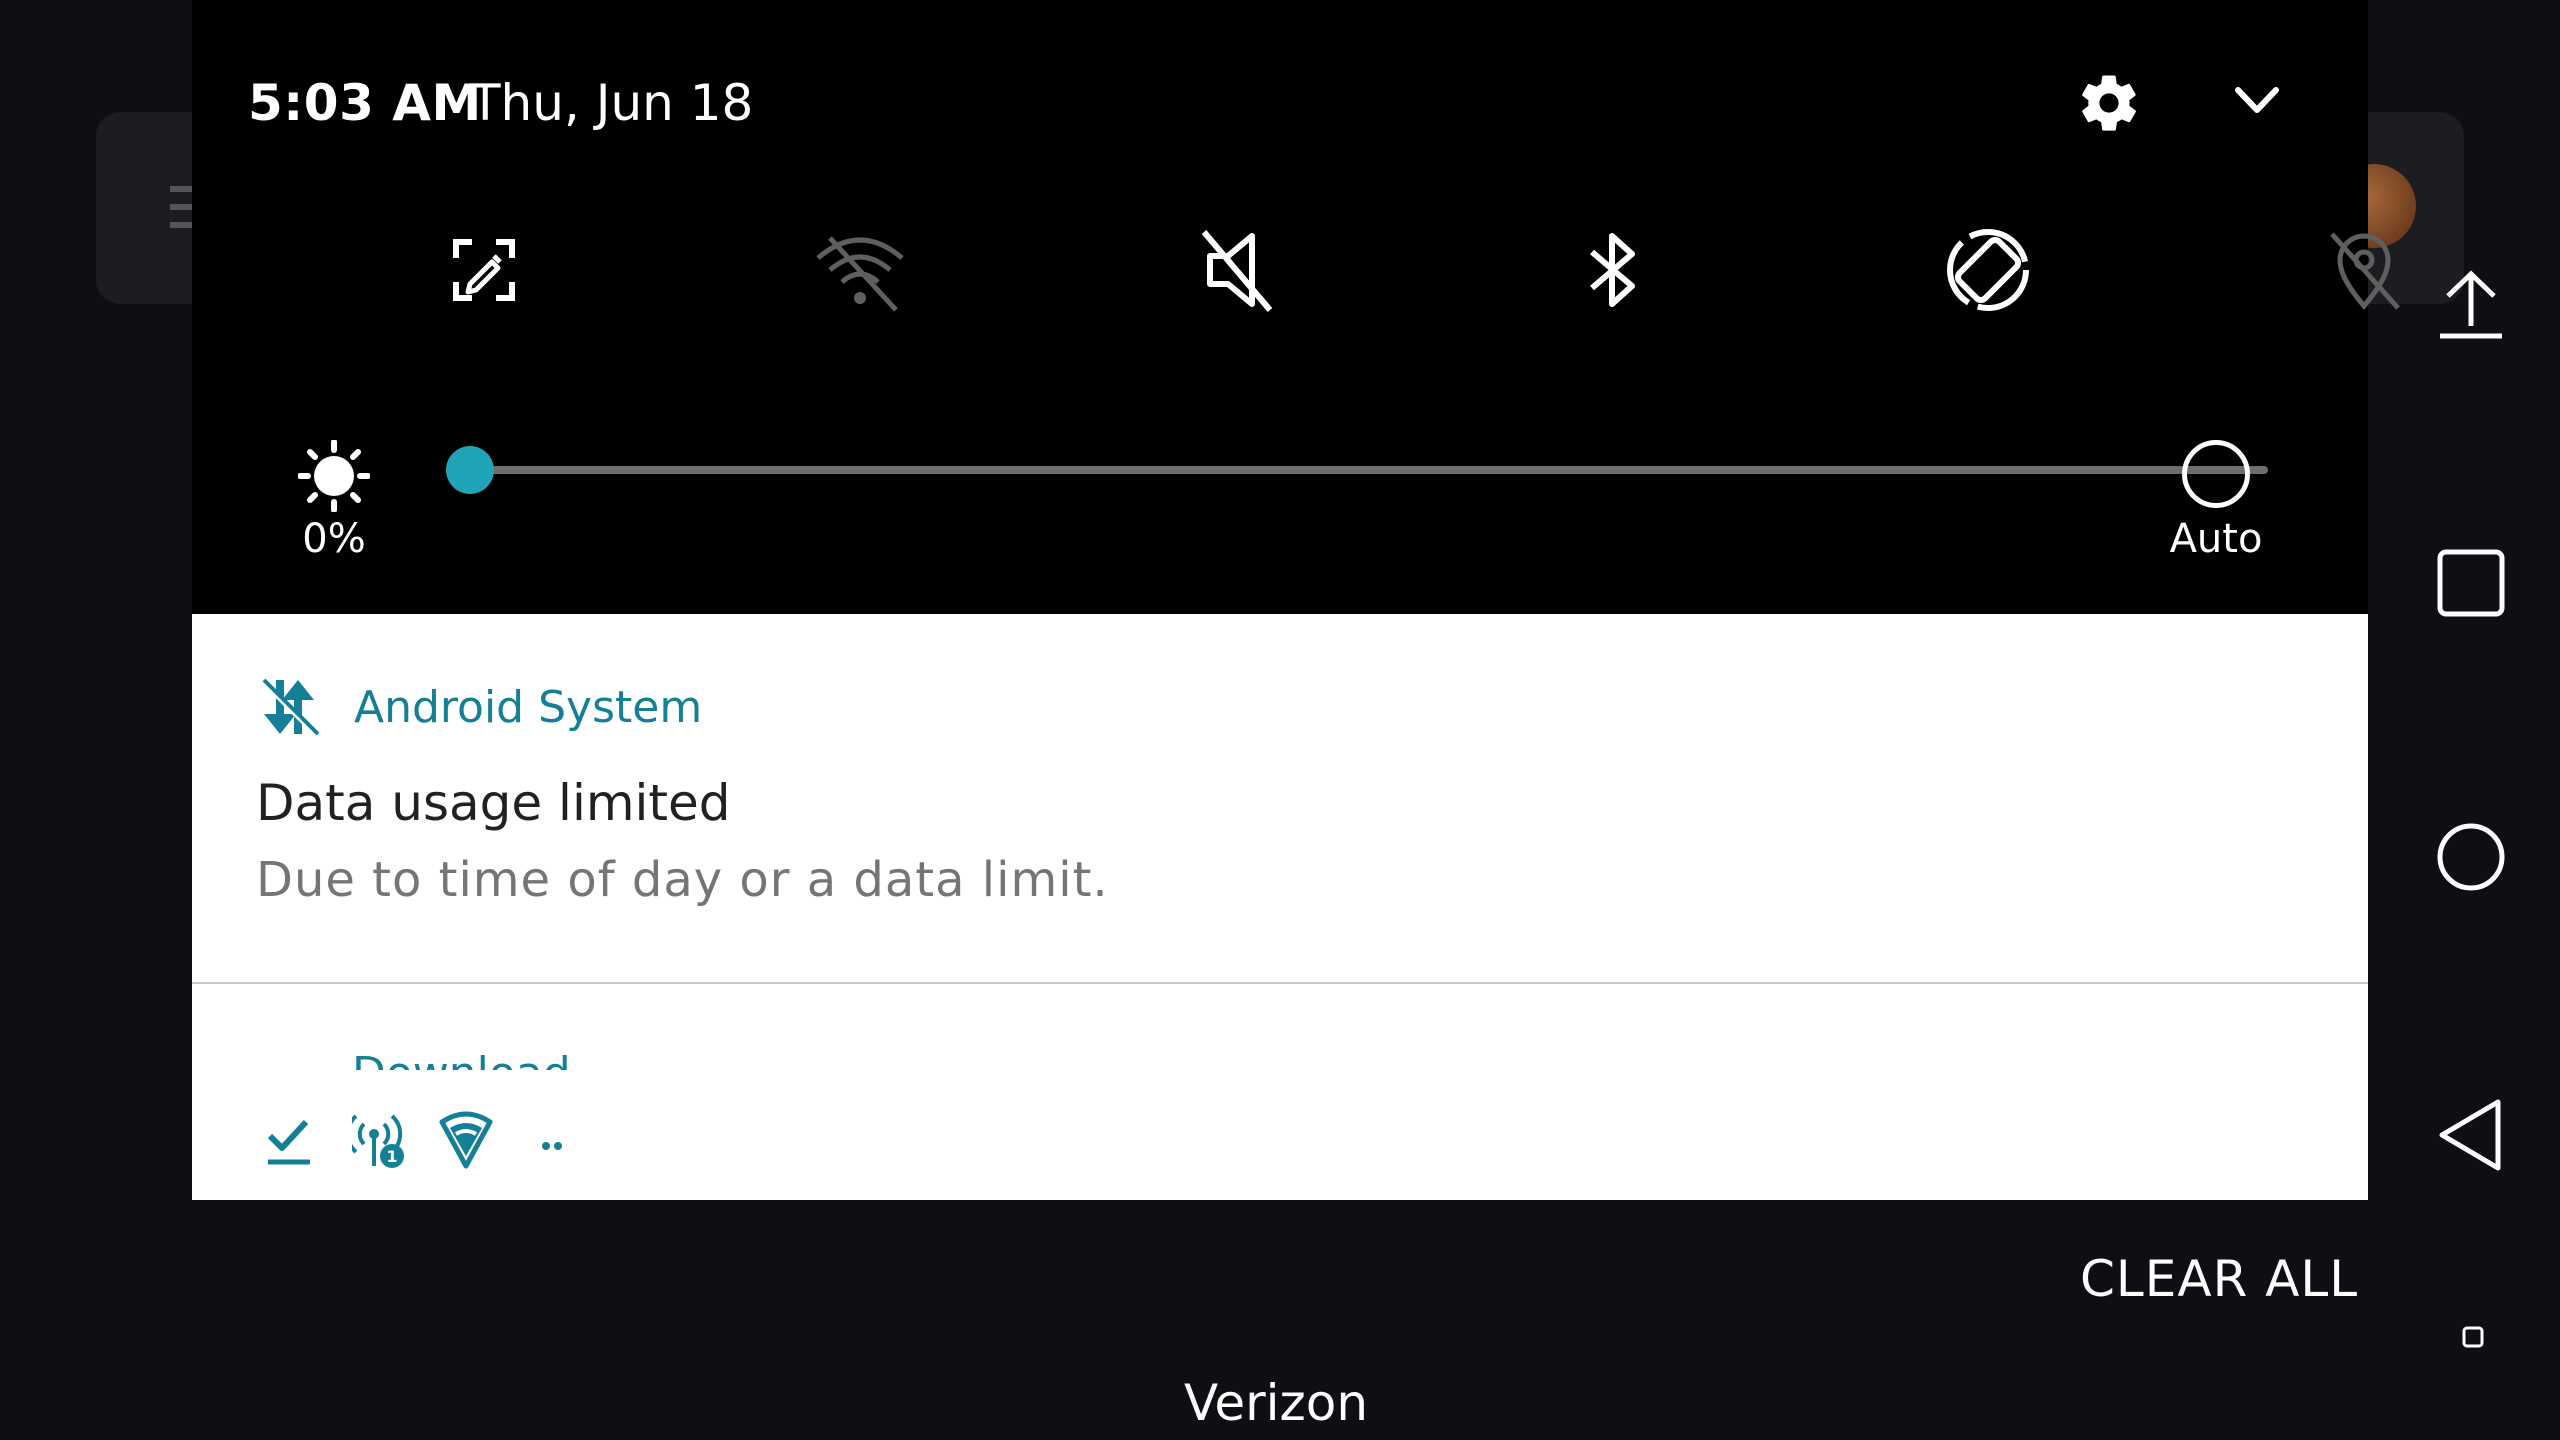  I want to click on home-icon, so click(2471, 857).